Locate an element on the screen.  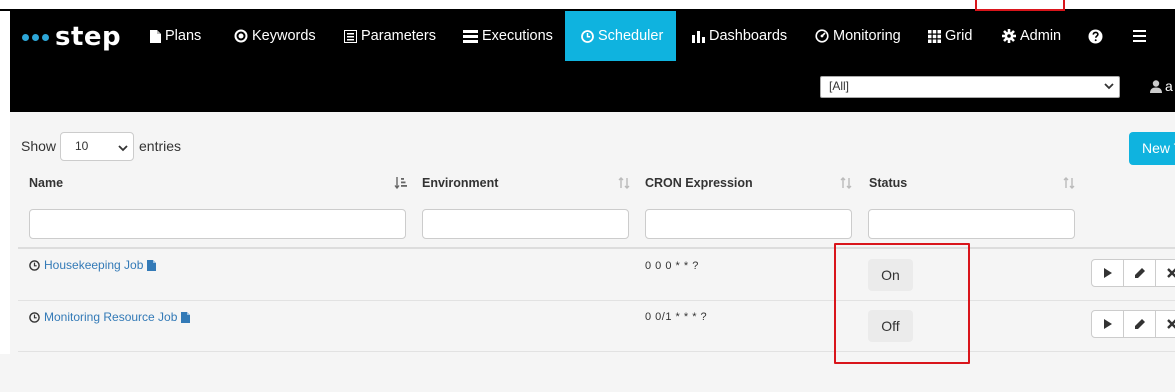
show-label: Show is located at coordinates (39, 146).